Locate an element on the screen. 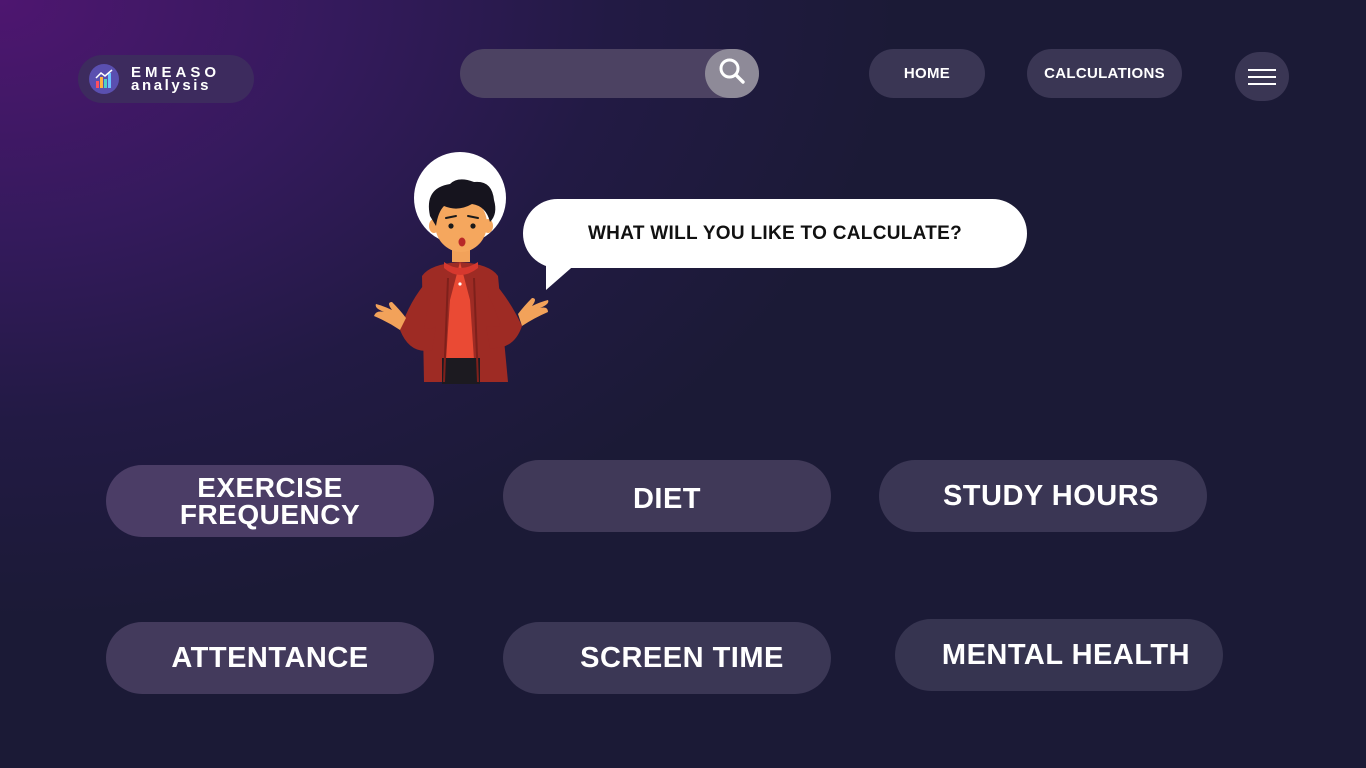  attendance-label: ATTENTANCE is located at coordinates (270, 657).